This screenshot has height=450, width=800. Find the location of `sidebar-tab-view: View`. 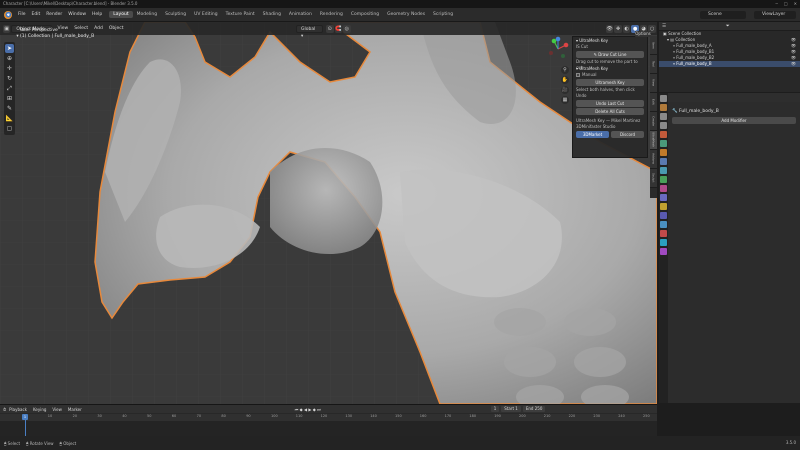

sidebar-tab-view: View is located at coordinates (653, 83).